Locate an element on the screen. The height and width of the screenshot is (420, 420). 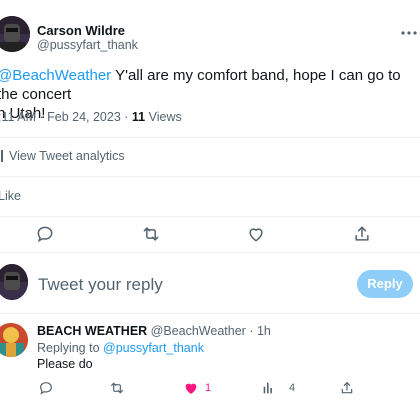
reply-retweet-button is located at coordinates (117, 388).